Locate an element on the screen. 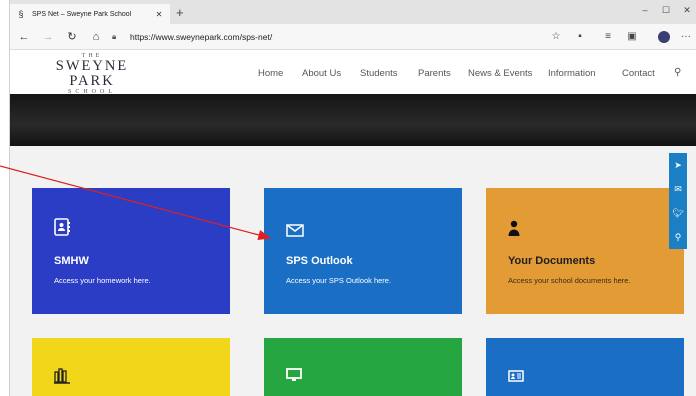 This screenshot has height=396, width=696. social-sidebar: ➤ ✉ 🐦︎ ⚲ is located at coordinates (678, 201).